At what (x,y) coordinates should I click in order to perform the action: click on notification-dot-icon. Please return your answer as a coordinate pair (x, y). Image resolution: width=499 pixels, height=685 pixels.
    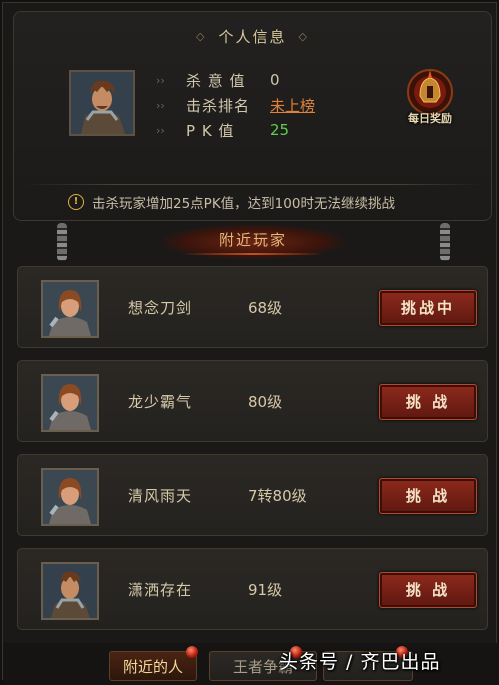
    Looking at the image, I should click on (192, 652).